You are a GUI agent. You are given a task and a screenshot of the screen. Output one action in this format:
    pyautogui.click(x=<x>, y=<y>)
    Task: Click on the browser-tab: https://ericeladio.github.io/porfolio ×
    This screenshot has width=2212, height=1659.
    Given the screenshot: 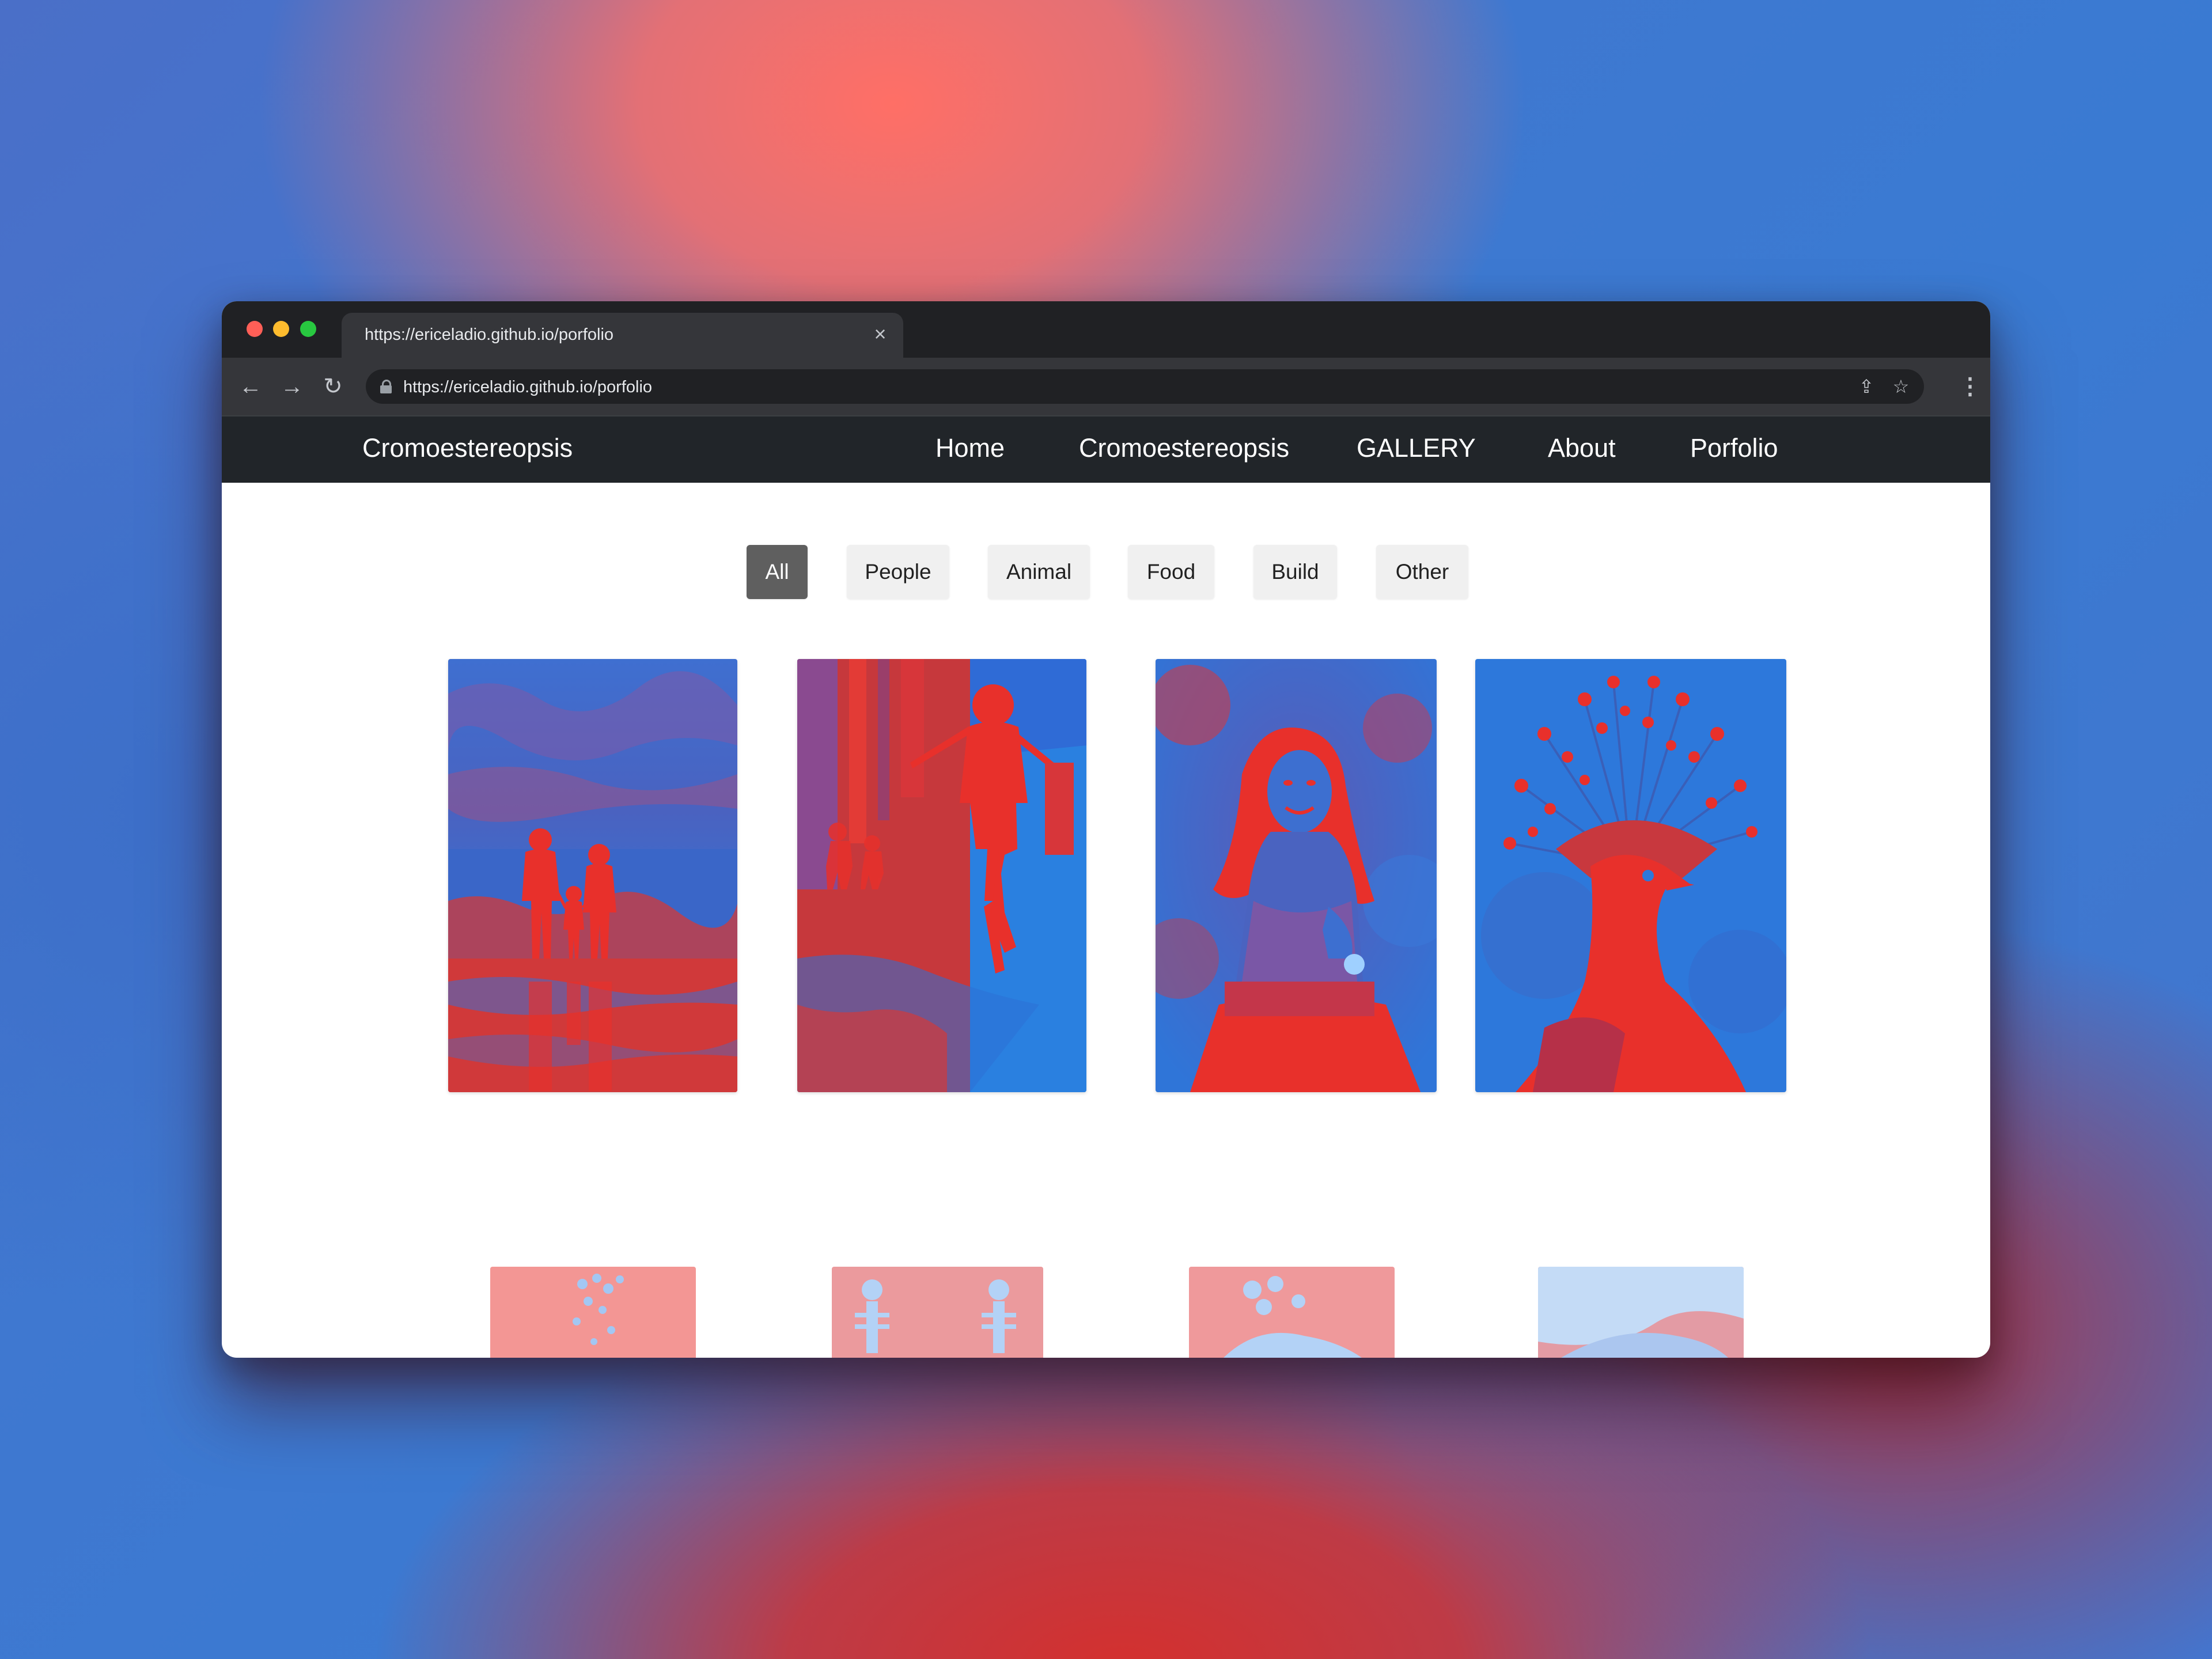 What is the action you would take?
    pyautogui.click(x=622, y=335)
    